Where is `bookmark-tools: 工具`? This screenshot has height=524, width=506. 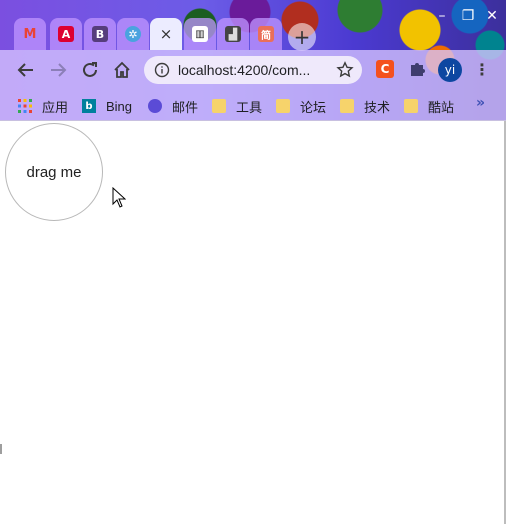 bookmark-tools: 工具 is located at coordinates (237, 106).